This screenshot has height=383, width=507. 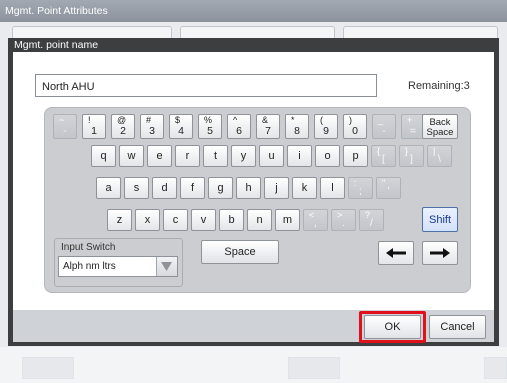 What do you see at coordinates (440, 219) in the screenshot?
I see `shift-key: Shift` at bounding box center [440, 219].